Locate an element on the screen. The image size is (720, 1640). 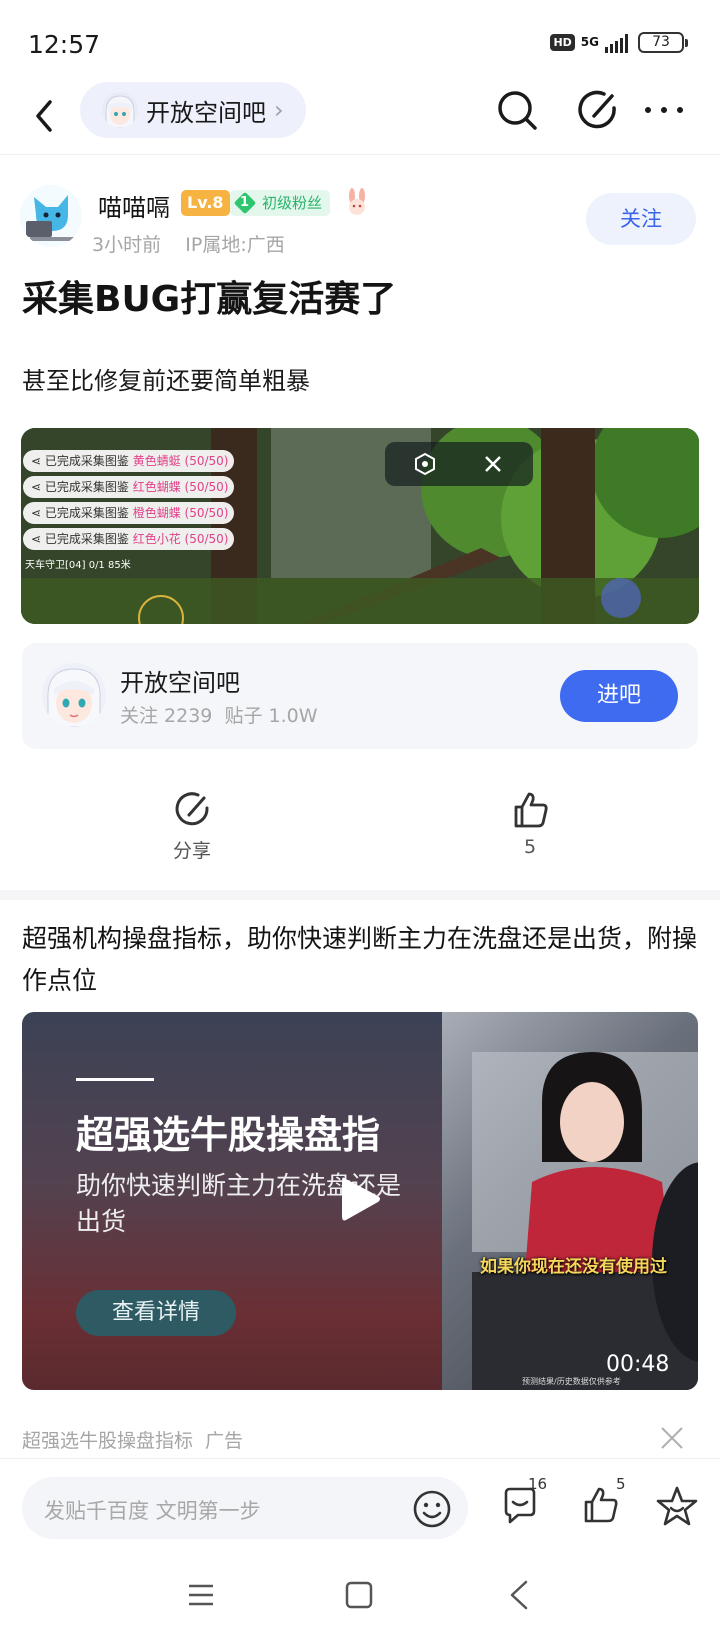
share-label: 分享 is located at coordinates (191, 851).